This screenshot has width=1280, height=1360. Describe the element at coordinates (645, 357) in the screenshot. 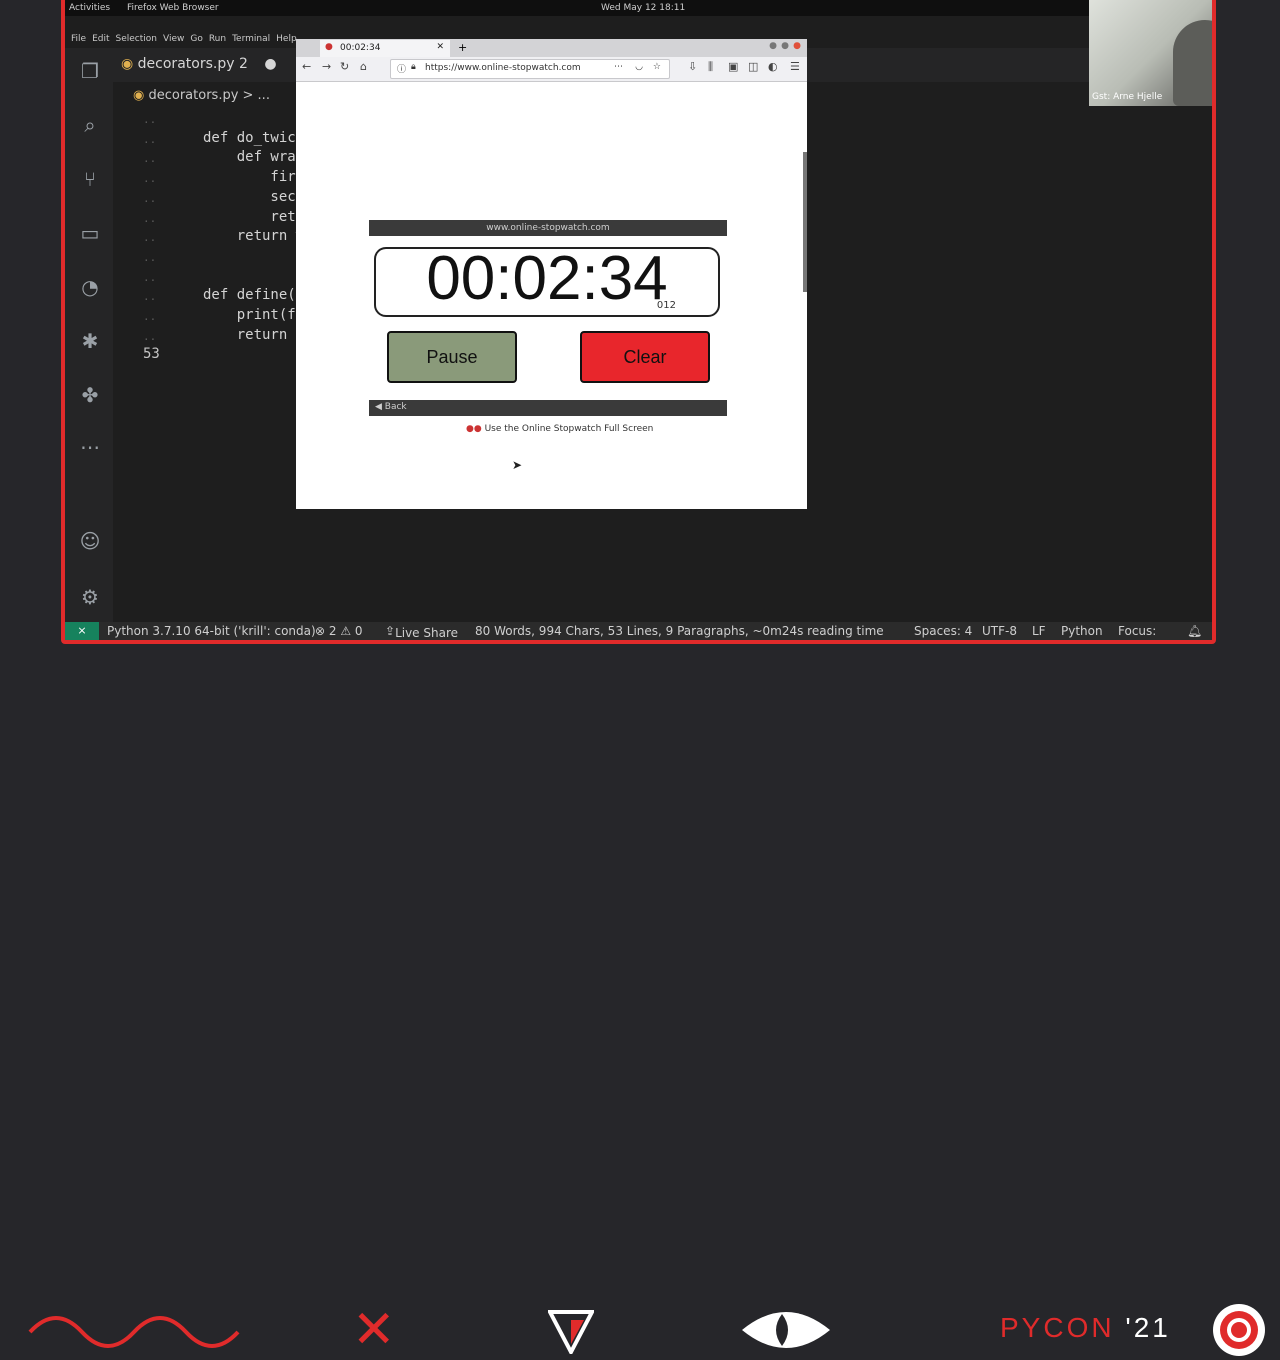

I see `clear-button: Clear` at that location.